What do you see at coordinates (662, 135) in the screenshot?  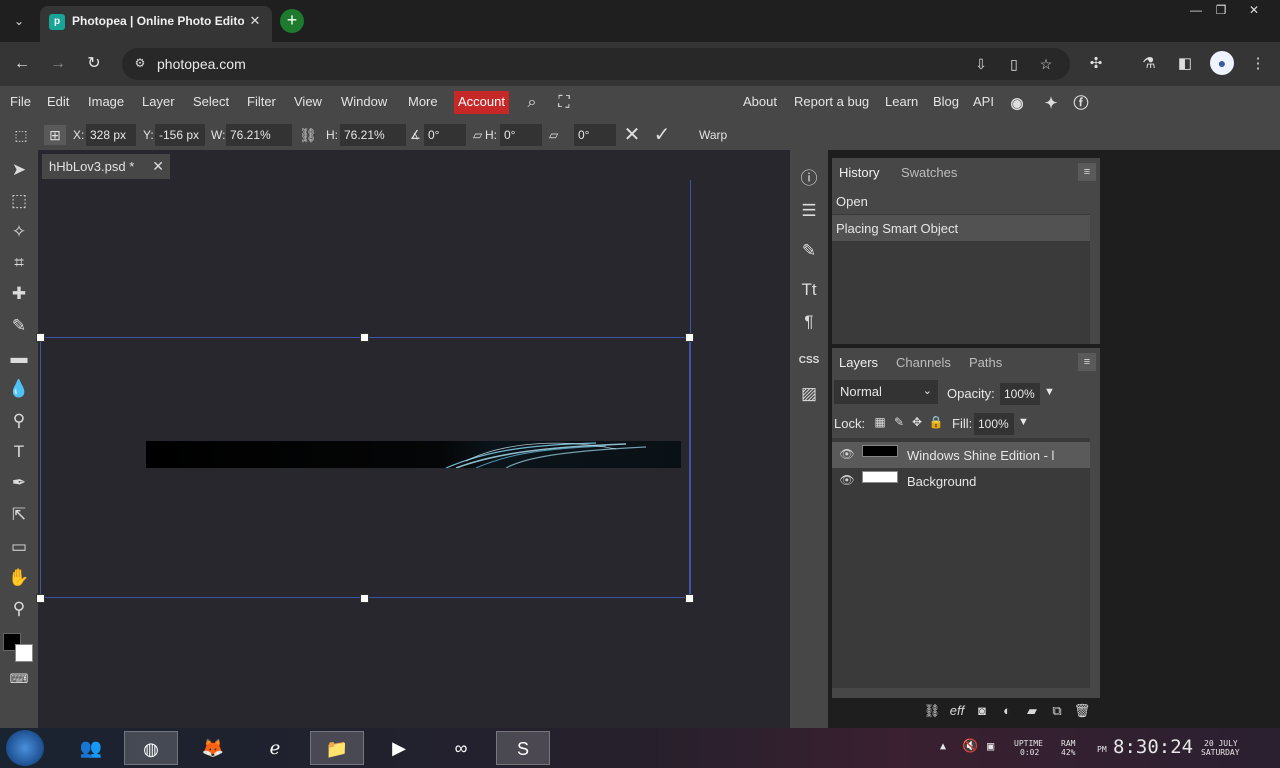 I see `commit-transform-icon: ✓` at bounding box center [662, 135].